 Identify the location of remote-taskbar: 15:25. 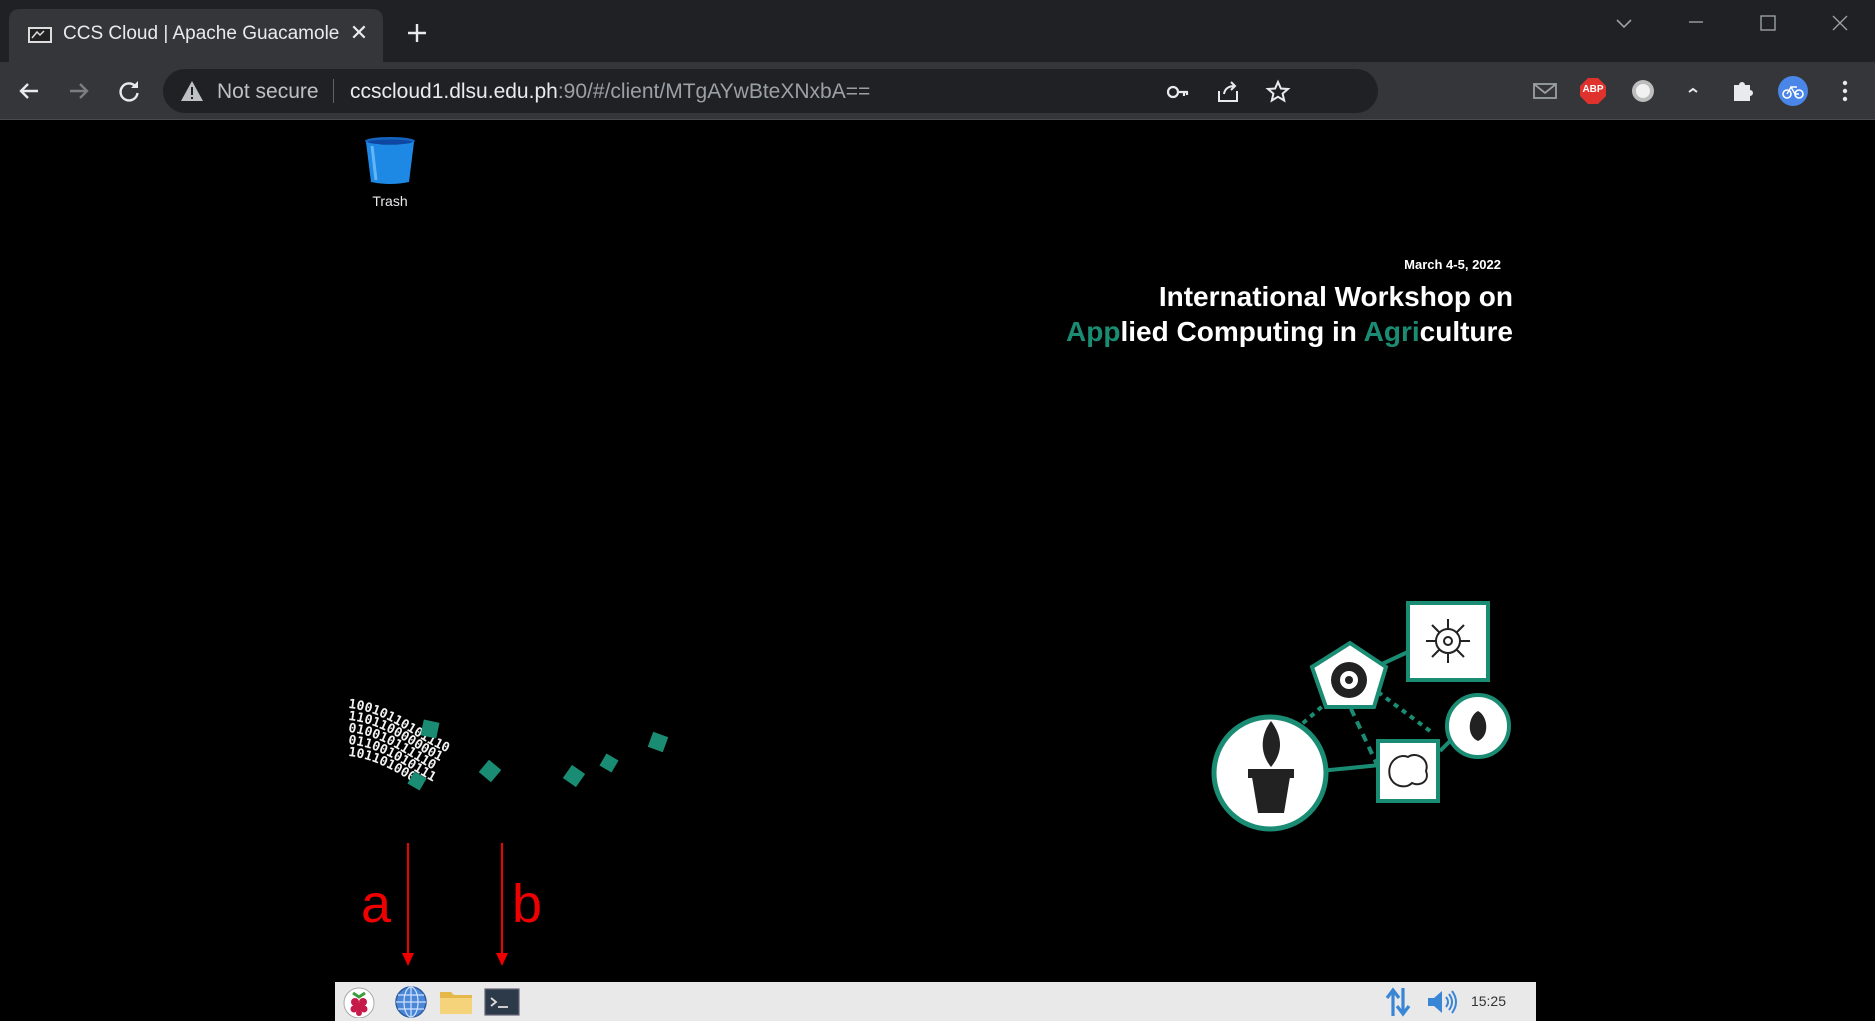
(935, 1001).